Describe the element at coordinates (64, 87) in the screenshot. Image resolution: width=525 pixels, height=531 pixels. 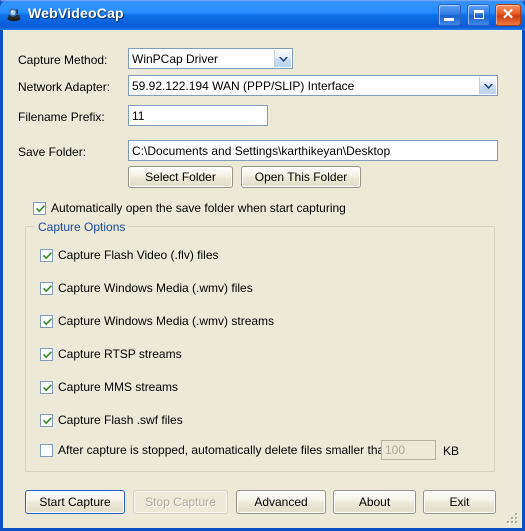
I see `network-adapter-label: Network Adapter:` at that location.